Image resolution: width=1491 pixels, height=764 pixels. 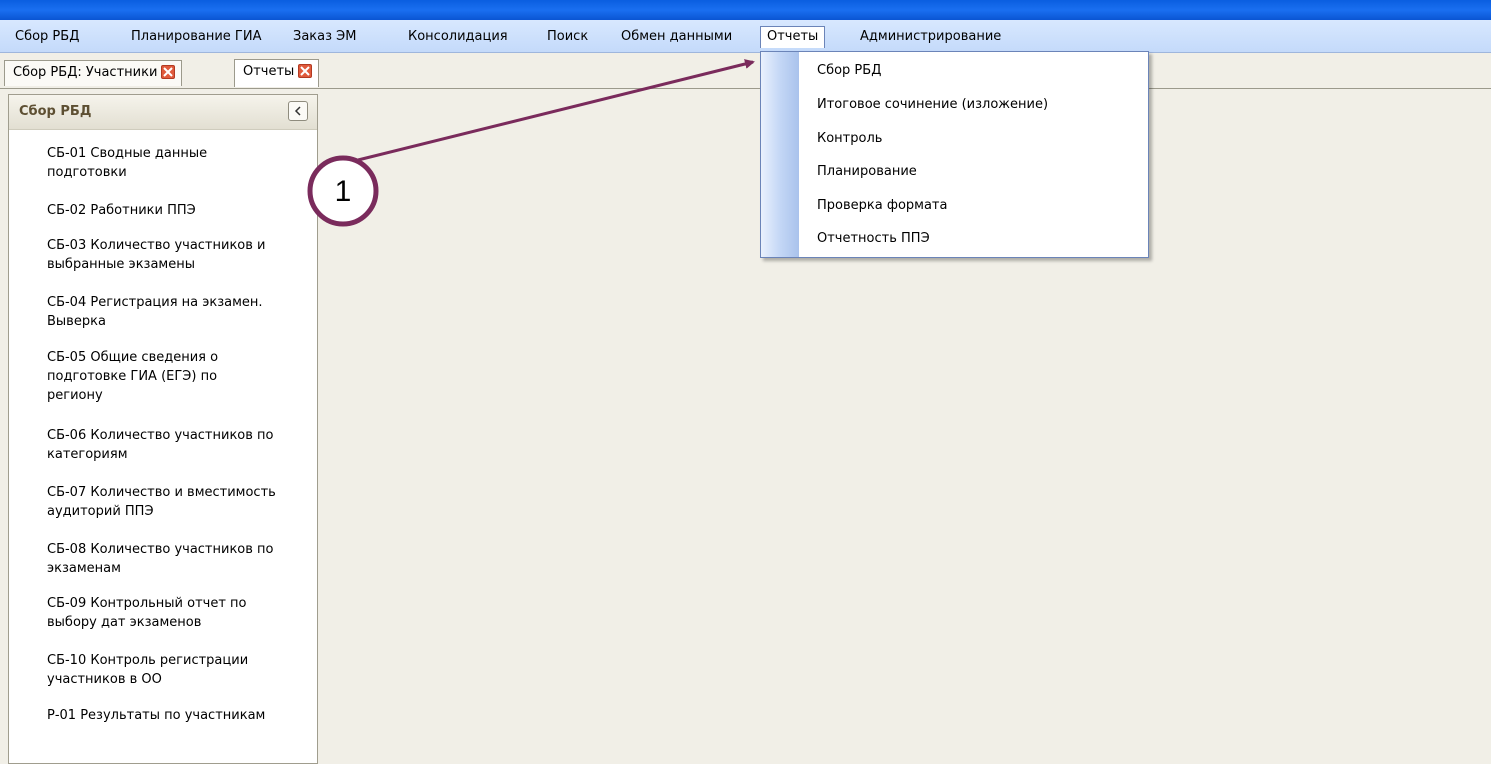 What do you see at coordinates (161, 492) in the screenshot?
I see `report-item-text: СБ-07 Количество и вместимость` at bounding box center [161, 492].